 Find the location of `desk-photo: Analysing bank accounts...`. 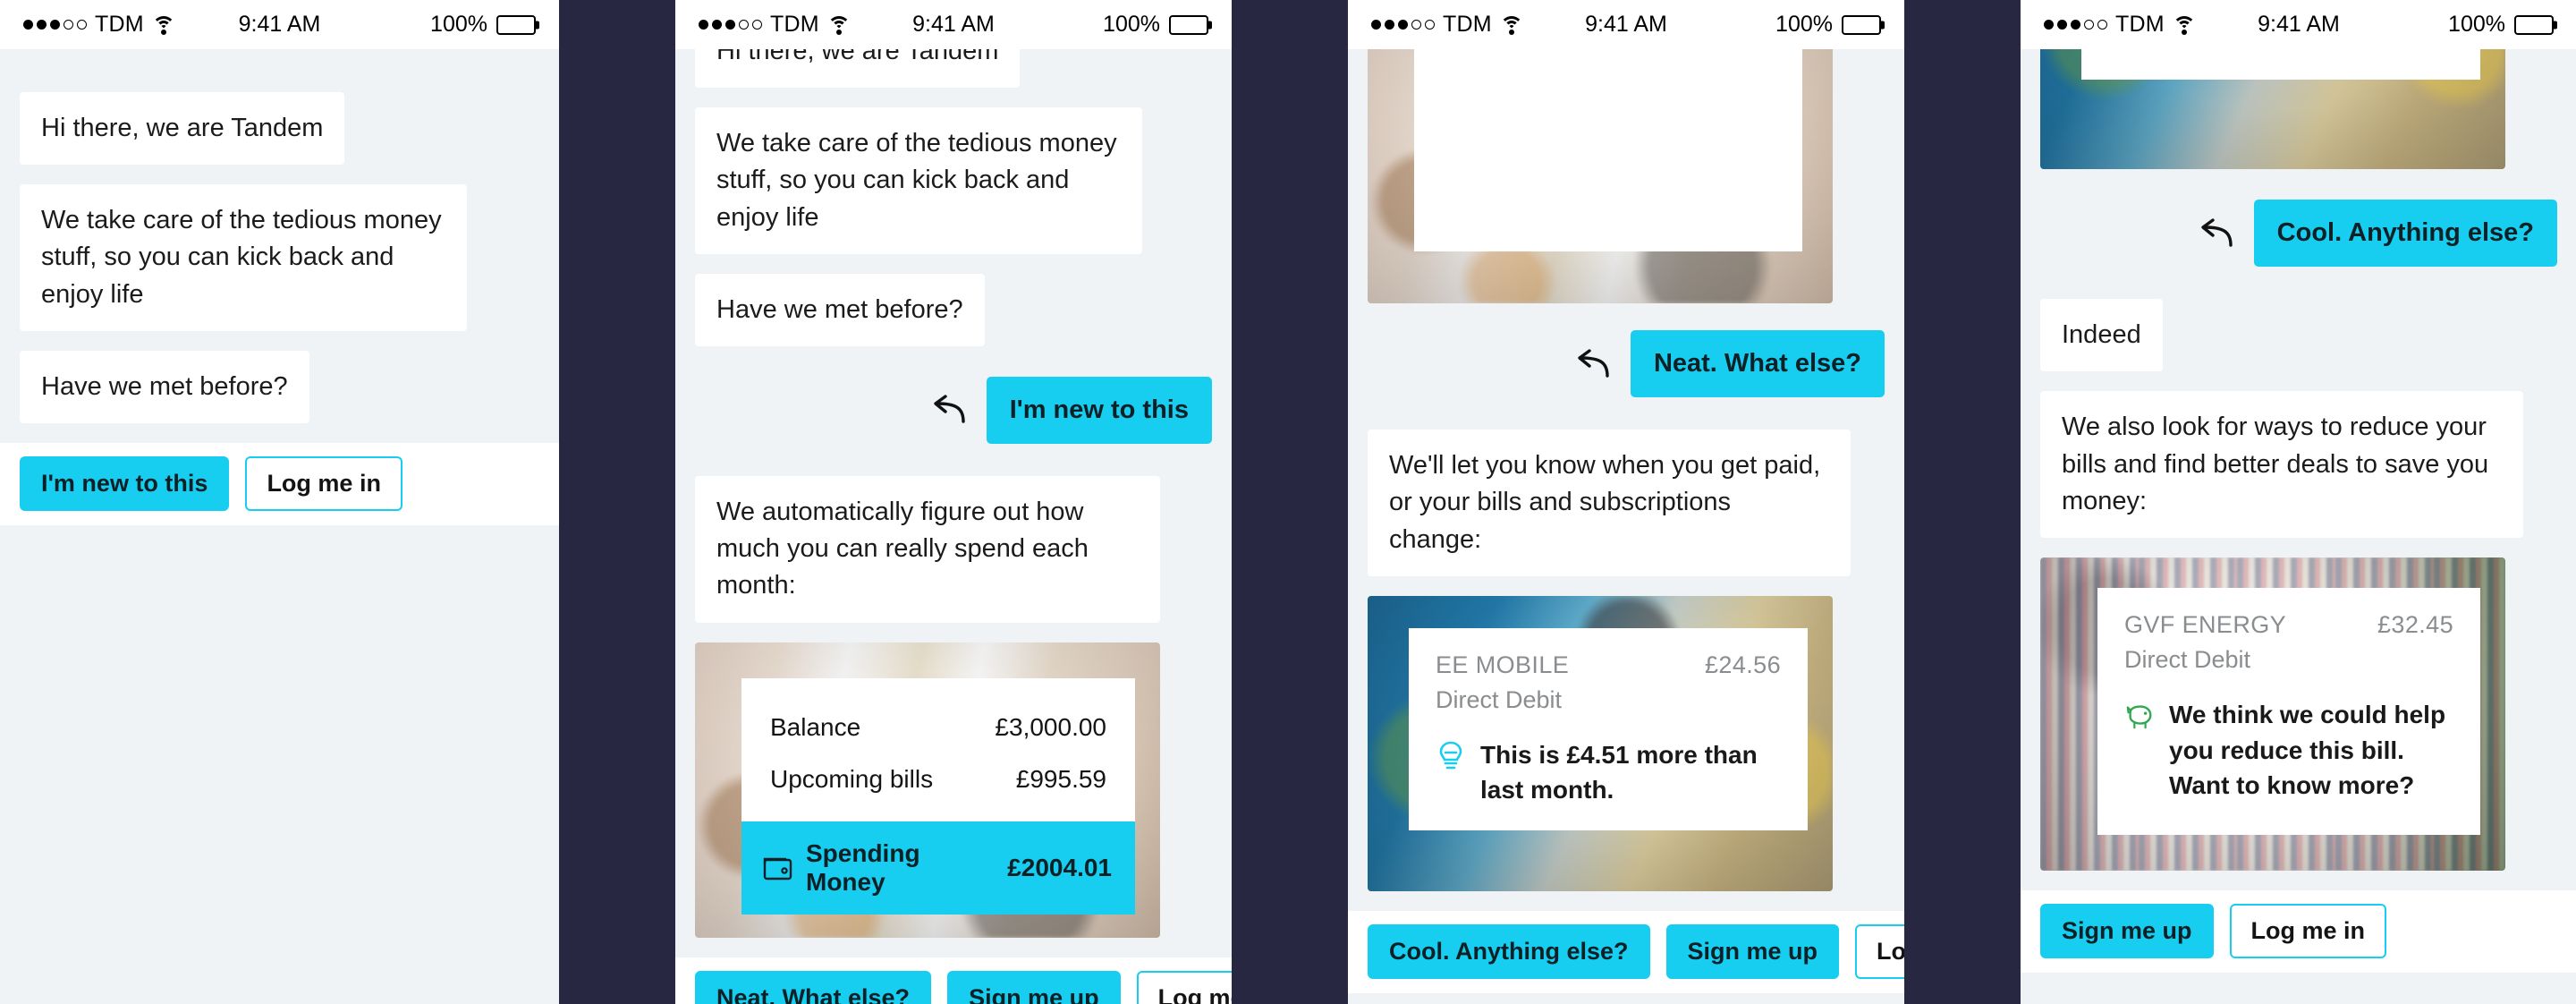

desk-photo: Analysing bank accounts... is located at coordinates (1600, 176).